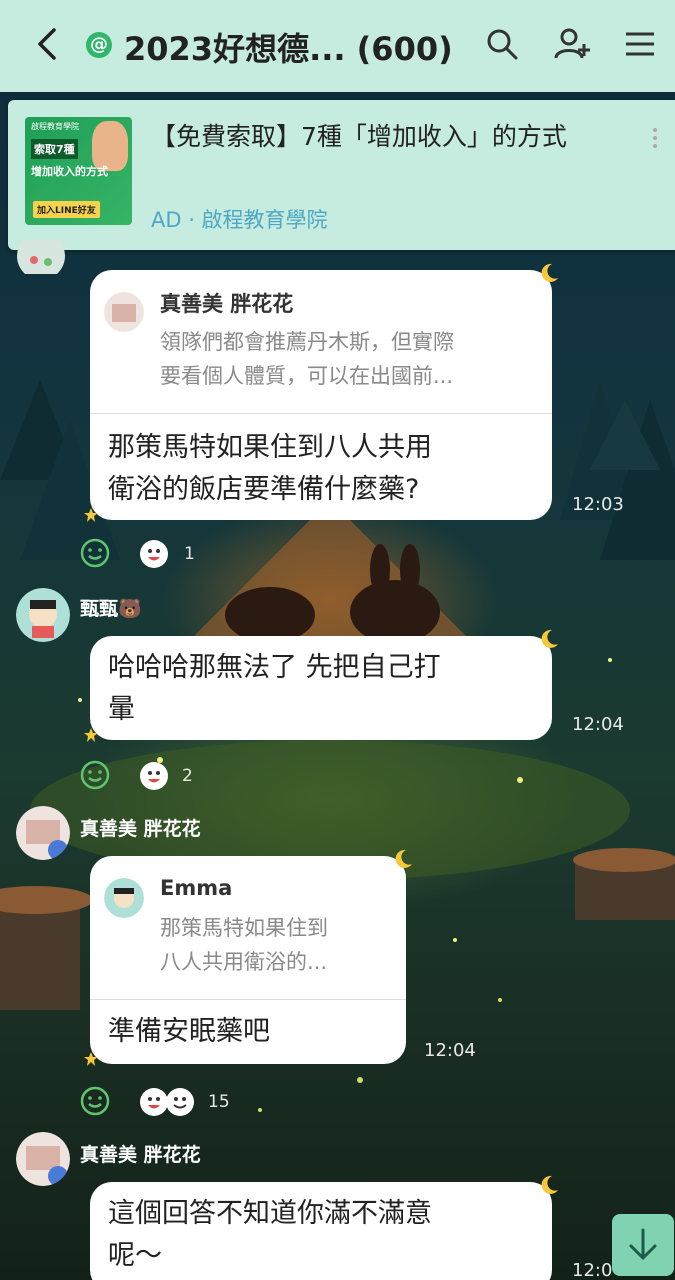  I want to click on reply-sender-name: 真善美 胖花花, so click(227, 304).